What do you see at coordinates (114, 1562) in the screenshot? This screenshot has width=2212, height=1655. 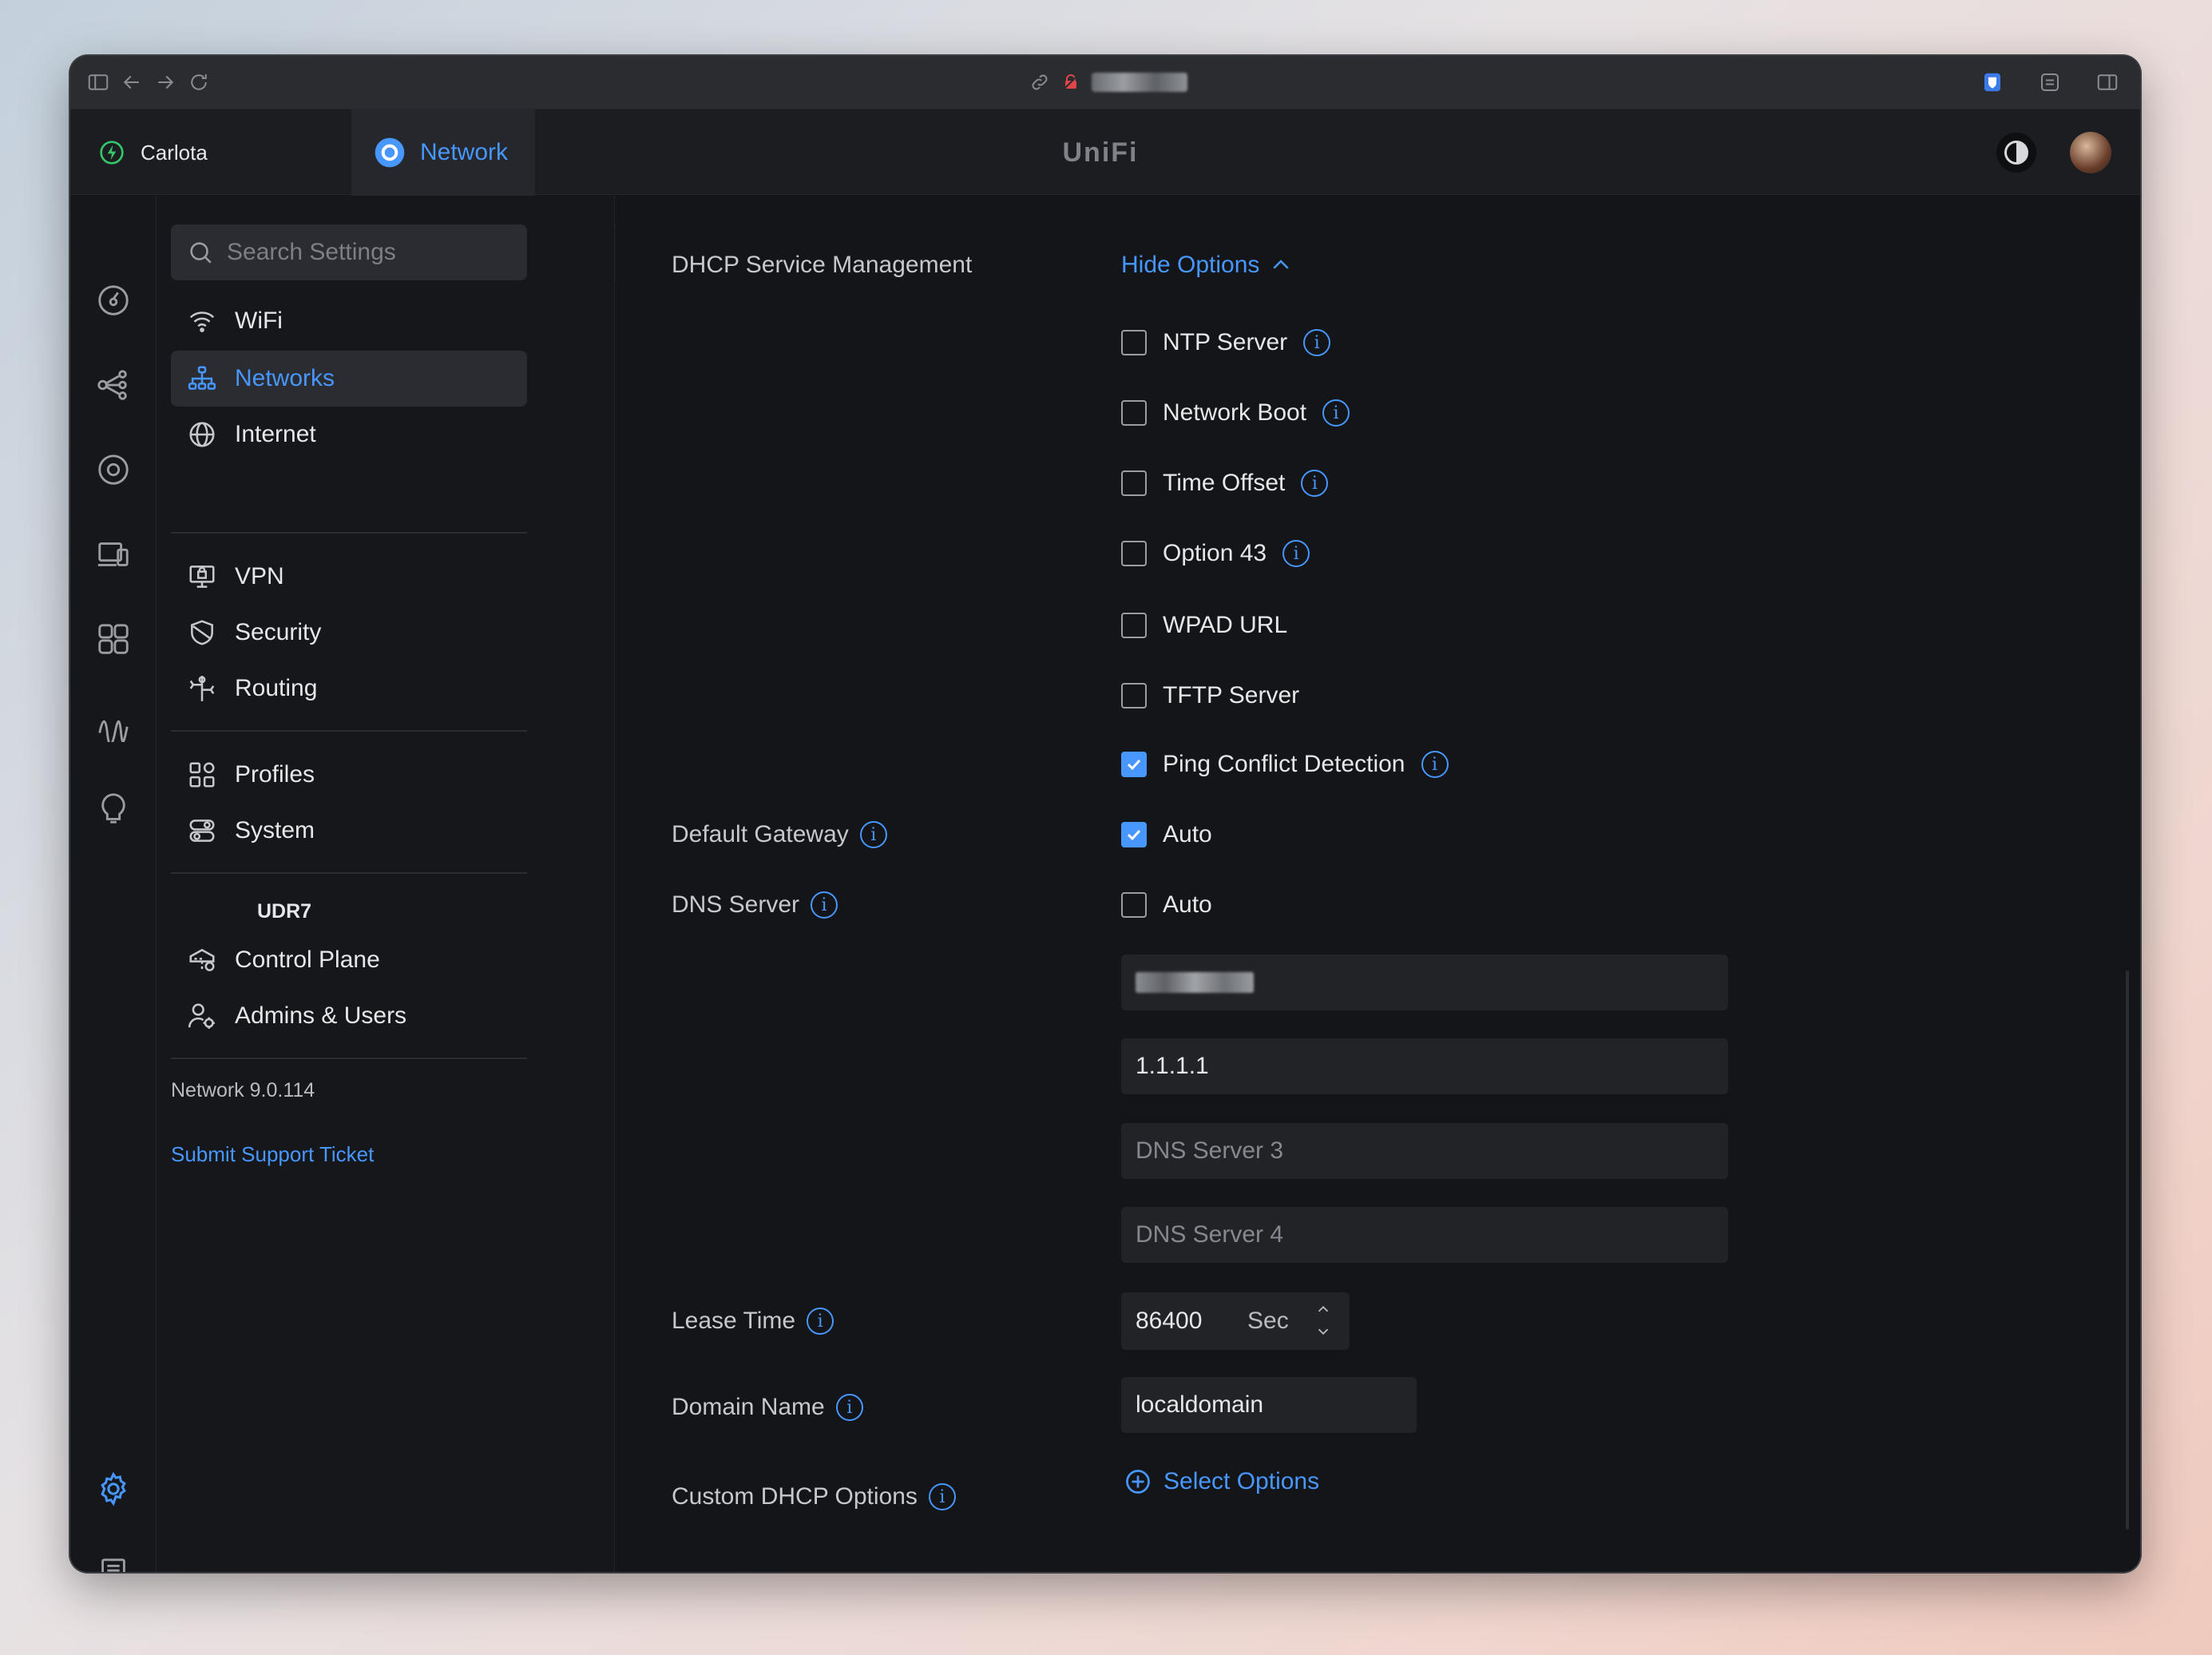 I see `system-log-icon` at bounding box center [114, 1562].